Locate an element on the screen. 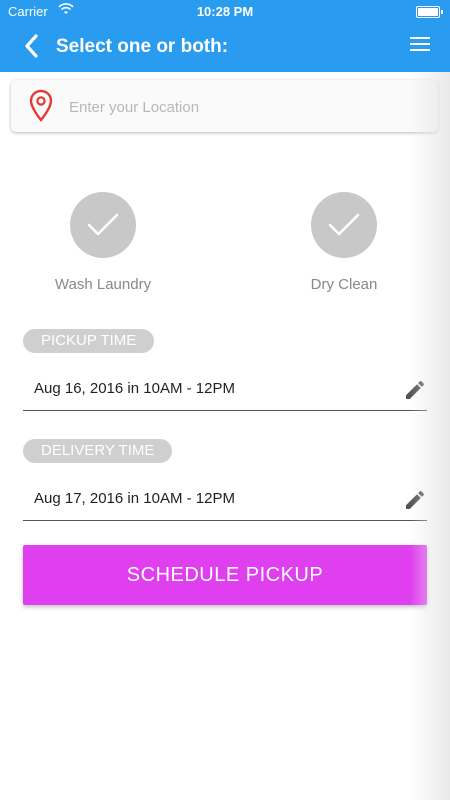  dry-clean-toggle is located at coordinates (344, 225).